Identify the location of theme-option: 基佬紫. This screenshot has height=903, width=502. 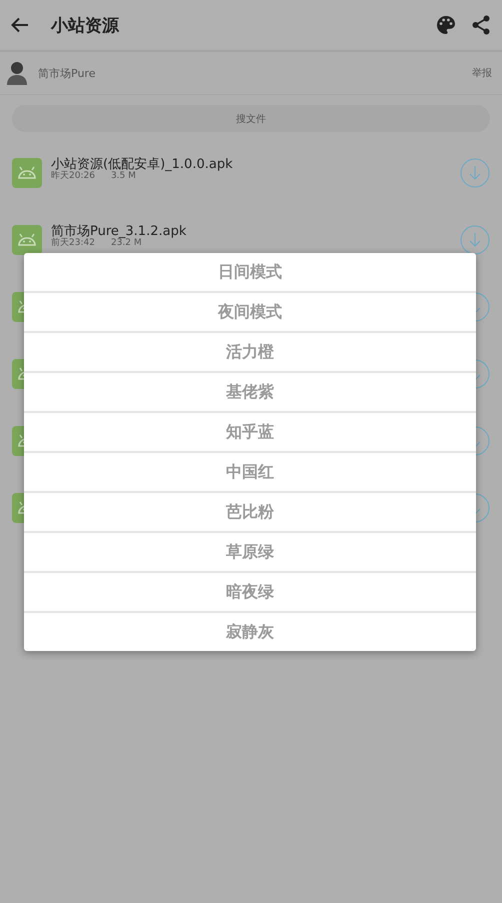
(250, 393).